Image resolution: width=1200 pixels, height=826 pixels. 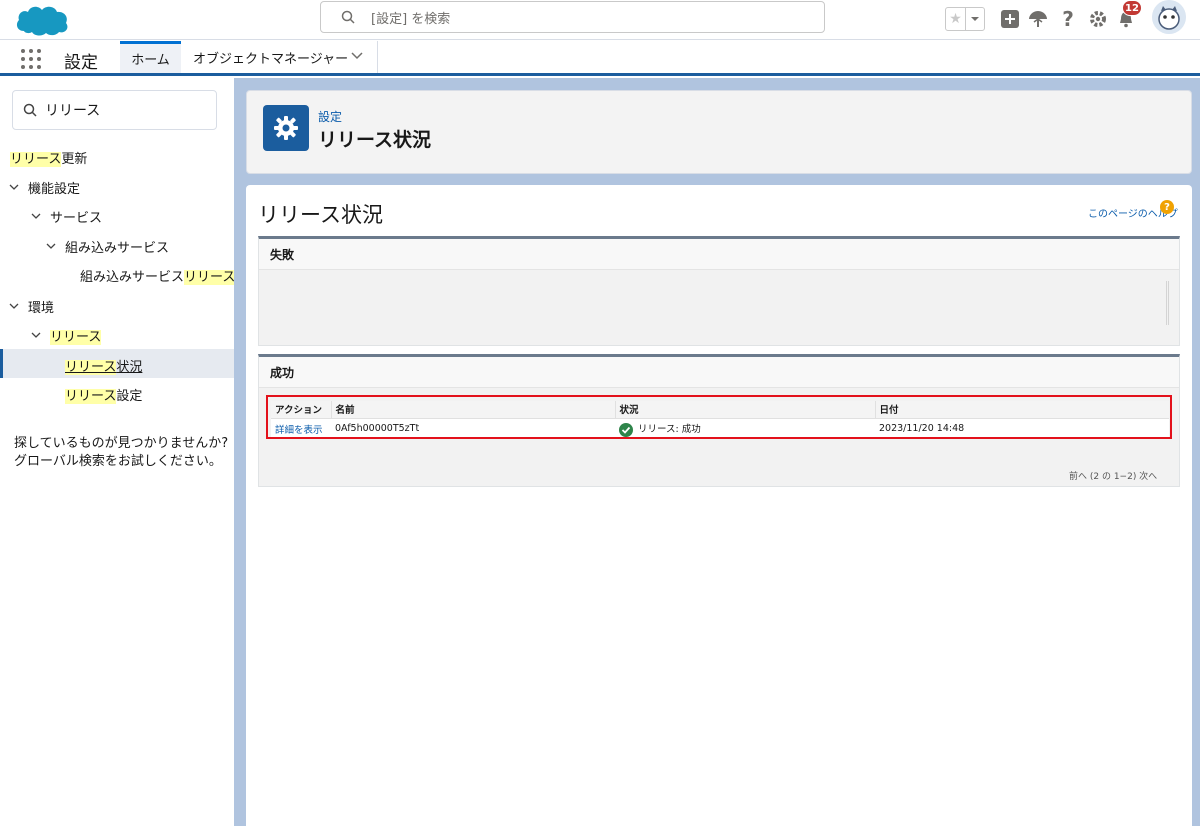 I want to click on user-avatar, so click(x=1169, y=17).